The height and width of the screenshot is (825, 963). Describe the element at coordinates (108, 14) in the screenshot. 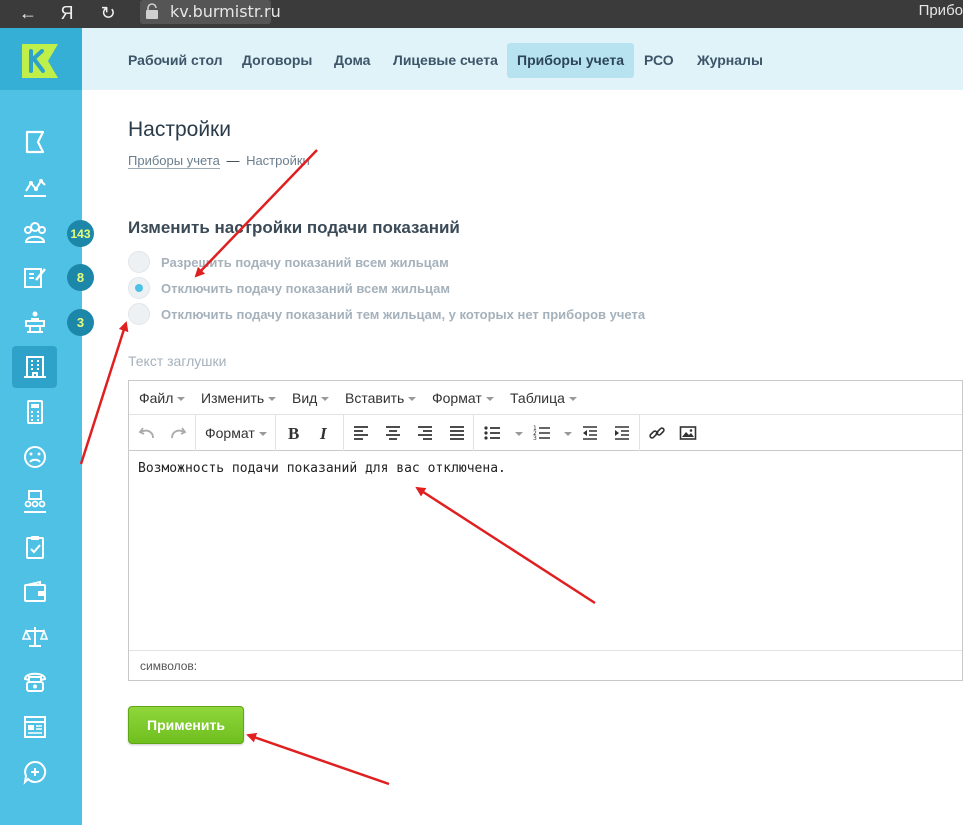

I see `reload-icon: ↻` at that location.